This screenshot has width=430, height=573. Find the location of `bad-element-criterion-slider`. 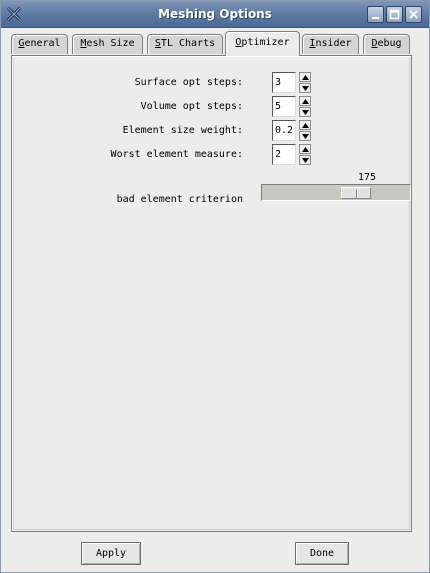

bad-element-criterion-slider is located at coordinates (336, 192).